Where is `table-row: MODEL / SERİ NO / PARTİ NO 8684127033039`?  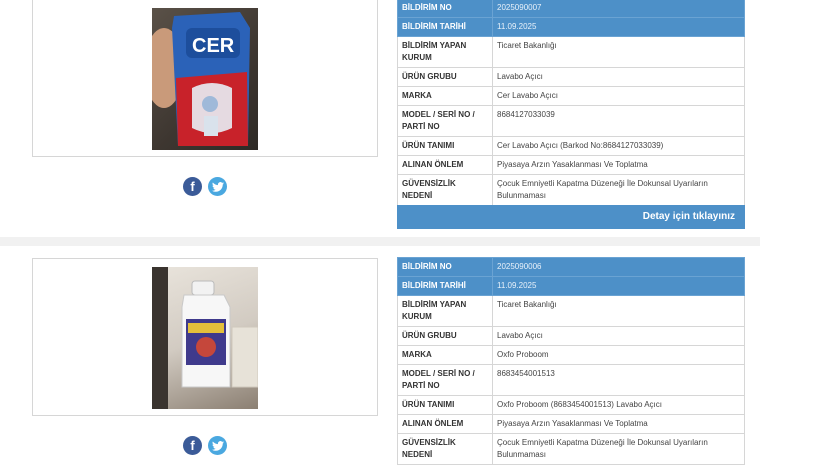
table-row: MODEL / SERİ NO / PARTİ NO 8684127033039 is located at coordinates (571, 121).